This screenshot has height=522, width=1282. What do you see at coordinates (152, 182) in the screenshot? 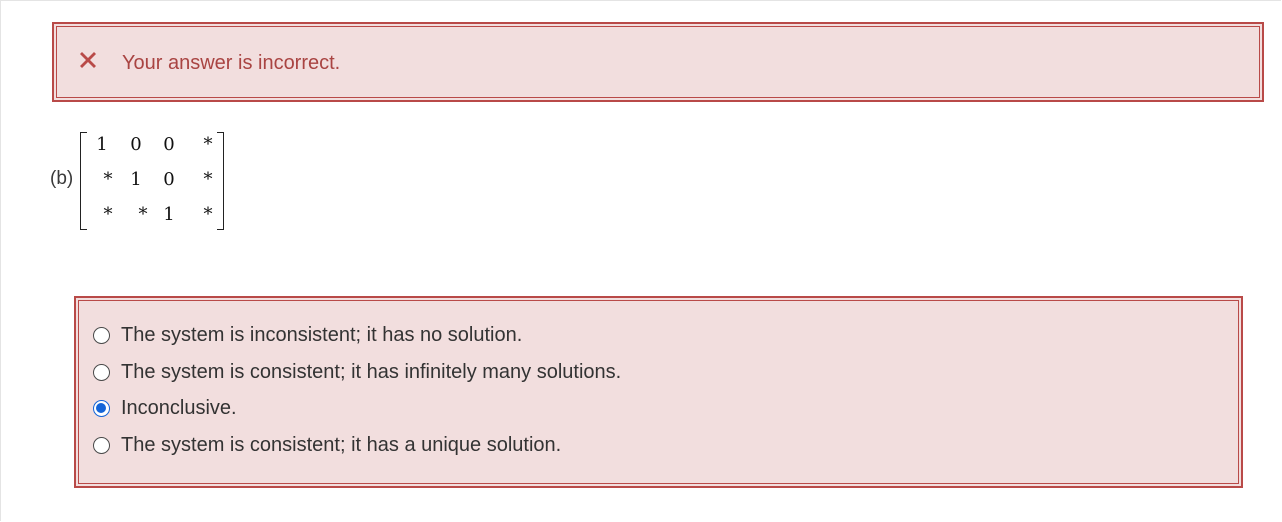
I see `augmented-matrix: 1 0 0 * * 1 0 * * * 1 *` at bounding box center [152, 182].